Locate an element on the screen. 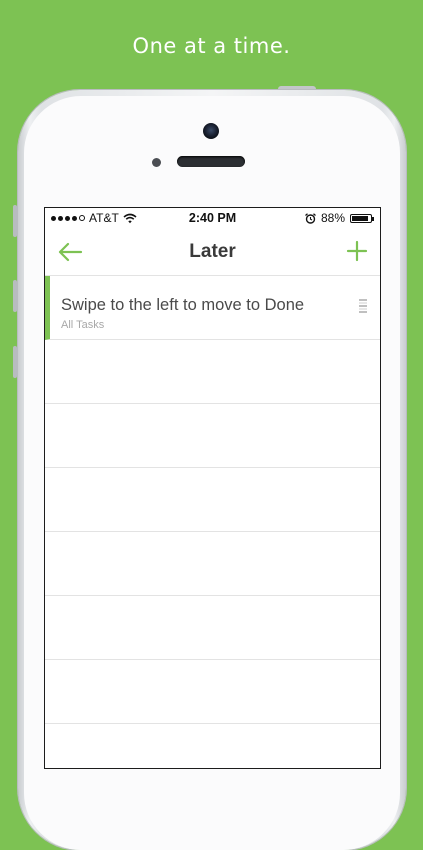 This screenshot has height=850, width=423. nav-bar: Later is located at coordinates (212, 252).